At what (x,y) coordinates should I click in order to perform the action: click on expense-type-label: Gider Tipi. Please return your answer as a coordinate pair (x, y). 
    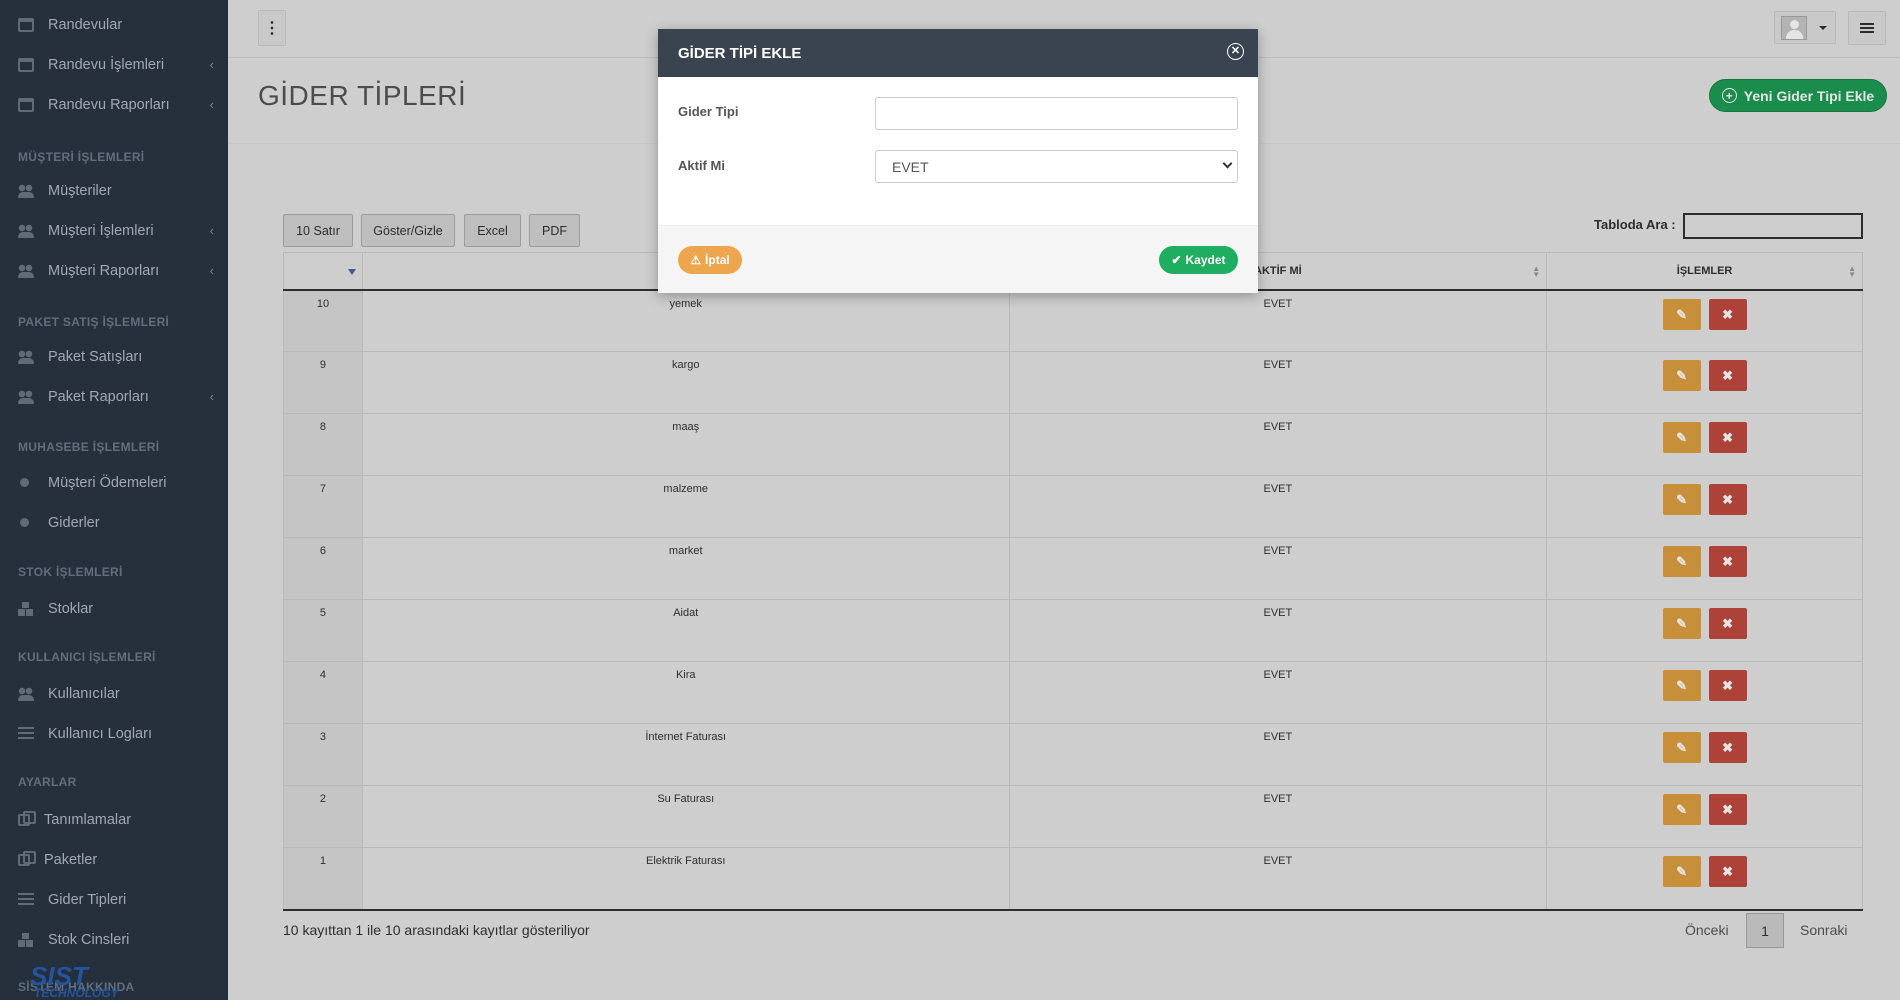
    Looking at the image, I should click on (708, 111).